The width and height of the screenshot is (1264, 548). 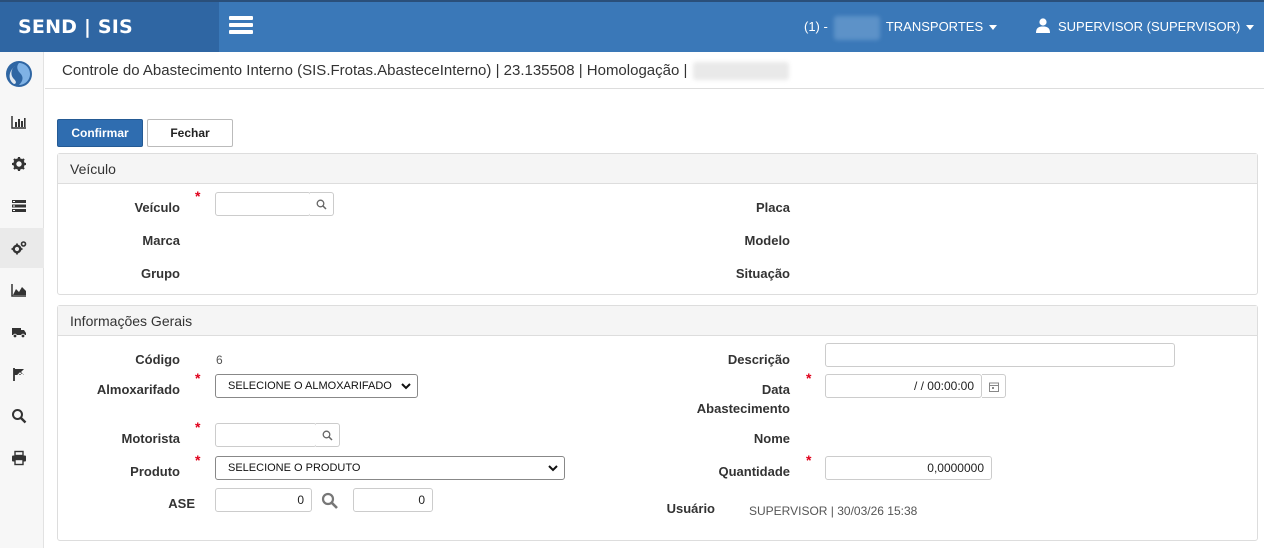 I want to click on sidebar, so click(x=22, y=300).